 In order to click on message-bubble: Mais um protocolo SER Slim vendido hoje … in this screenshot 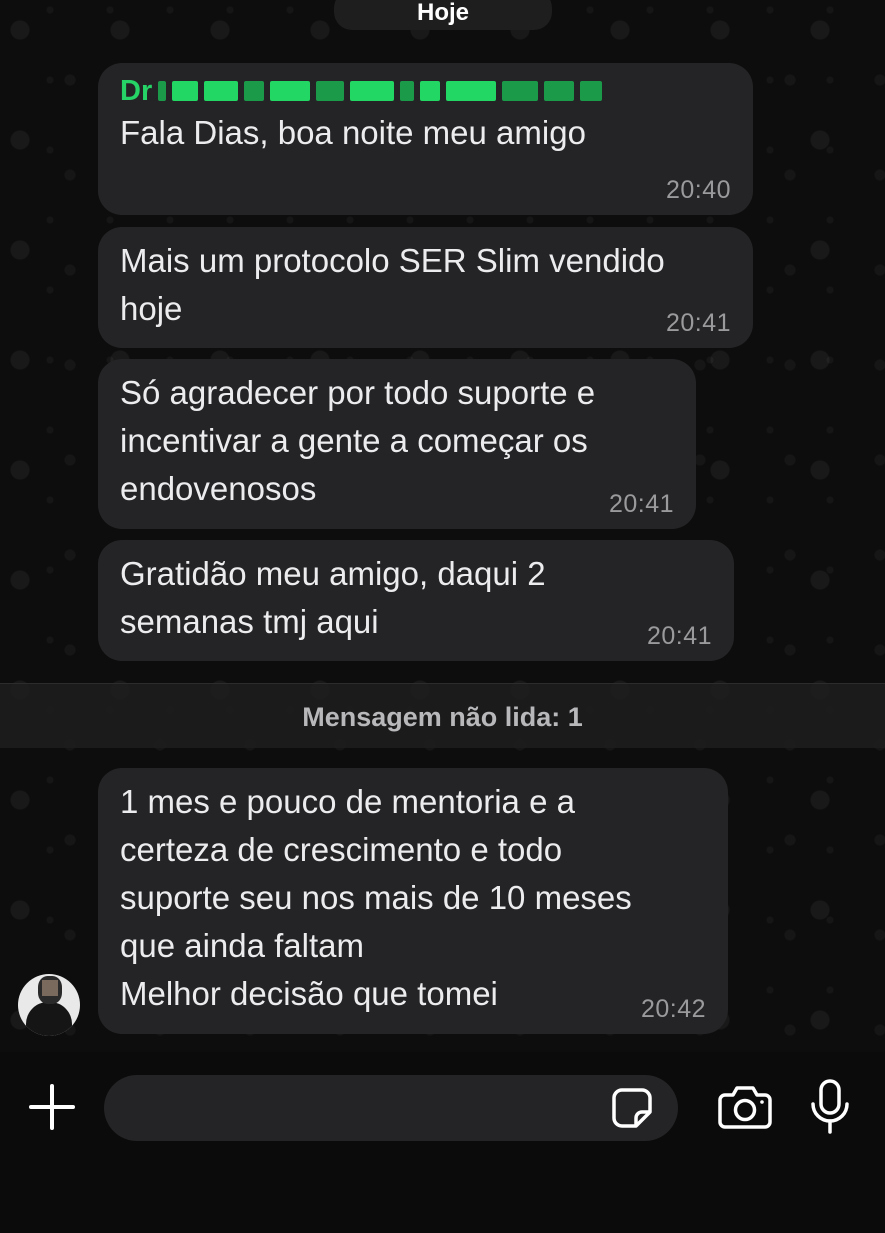, I will do `click(425, 287)`.